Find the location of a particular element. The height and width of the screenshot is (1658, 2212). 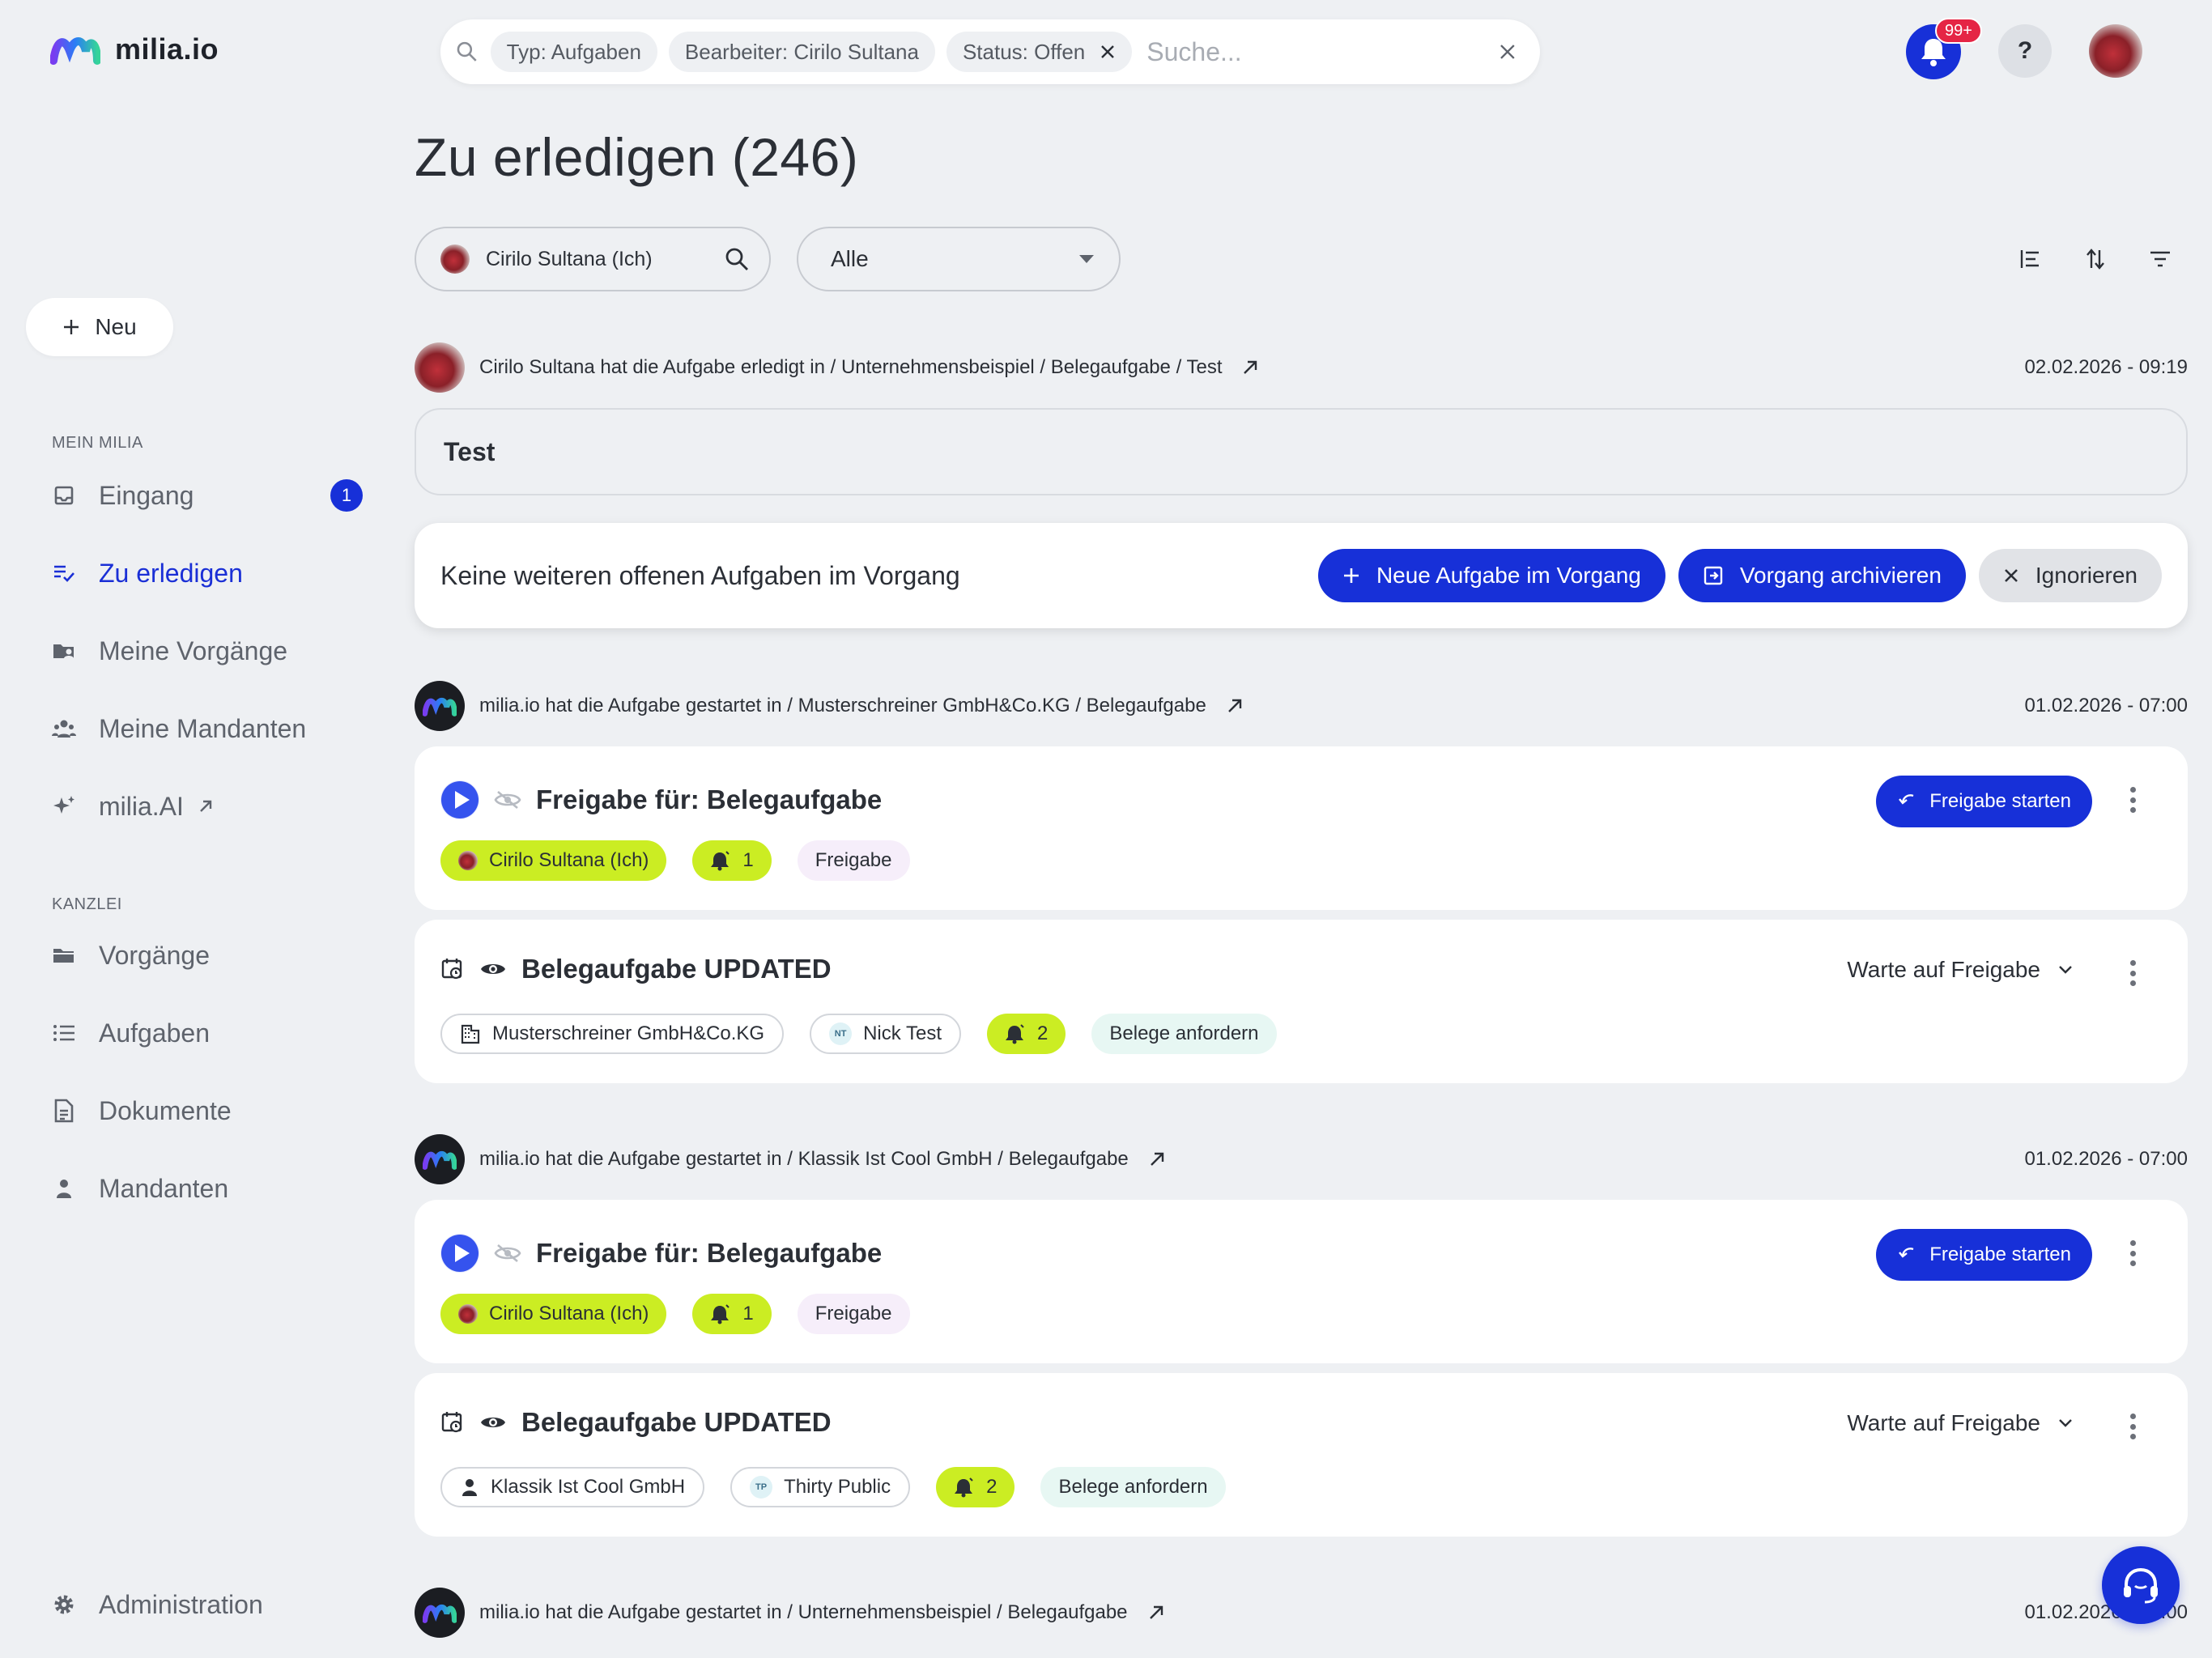

sidebar-item-vorgaenge: Vorgänge is located at coordinates (131, 955).